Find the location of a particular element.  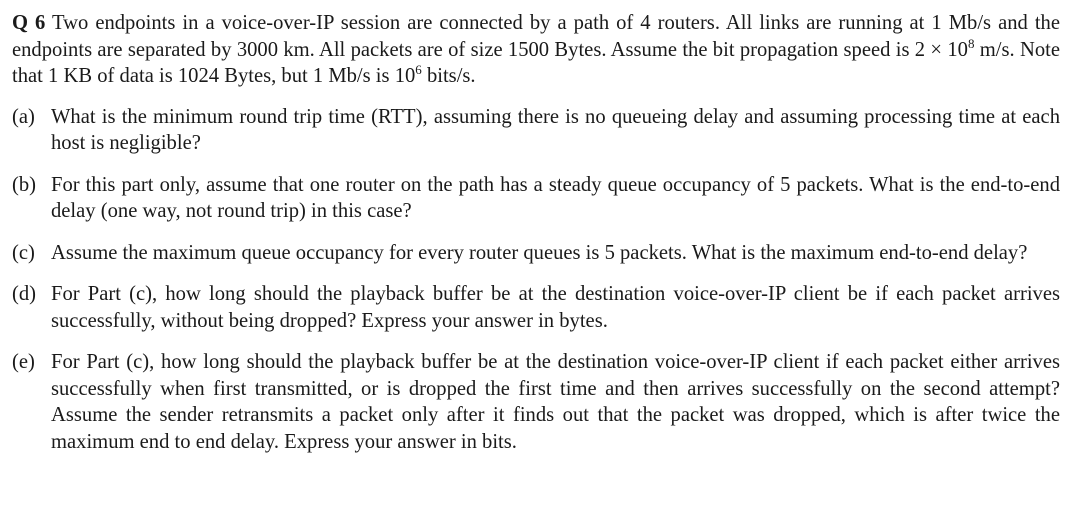

part-label: (d) is located at coordinates (24, 294).